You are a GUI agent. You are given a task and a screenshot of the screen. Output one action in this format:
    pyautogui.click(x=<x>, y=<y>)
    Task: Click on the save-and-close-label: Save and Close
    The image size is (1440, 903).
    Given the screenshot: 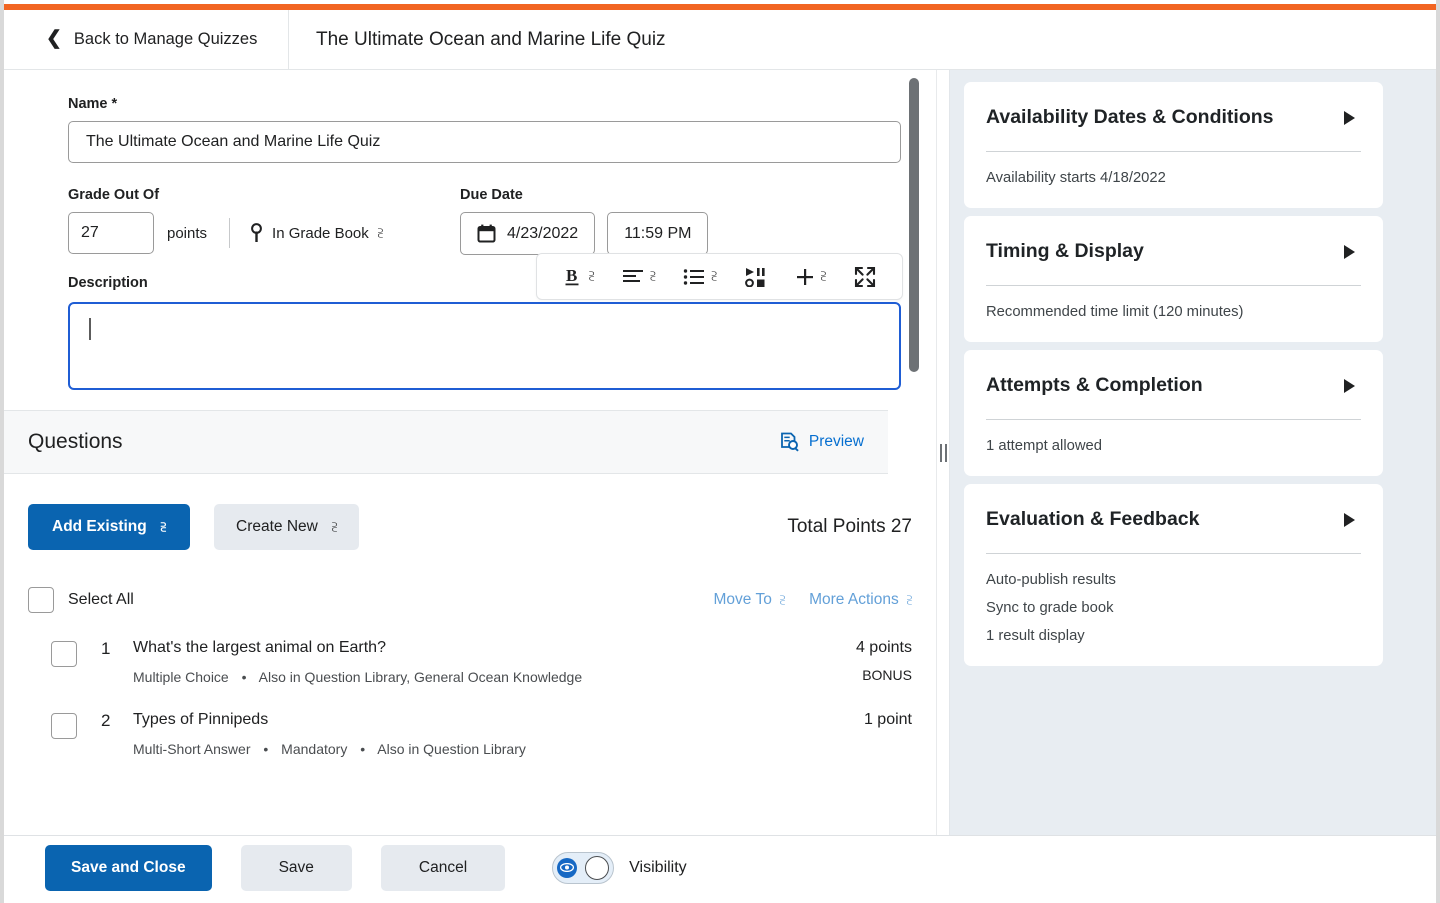 What is the action you would take?
    pyautogui.click(x=128, y=867)
    